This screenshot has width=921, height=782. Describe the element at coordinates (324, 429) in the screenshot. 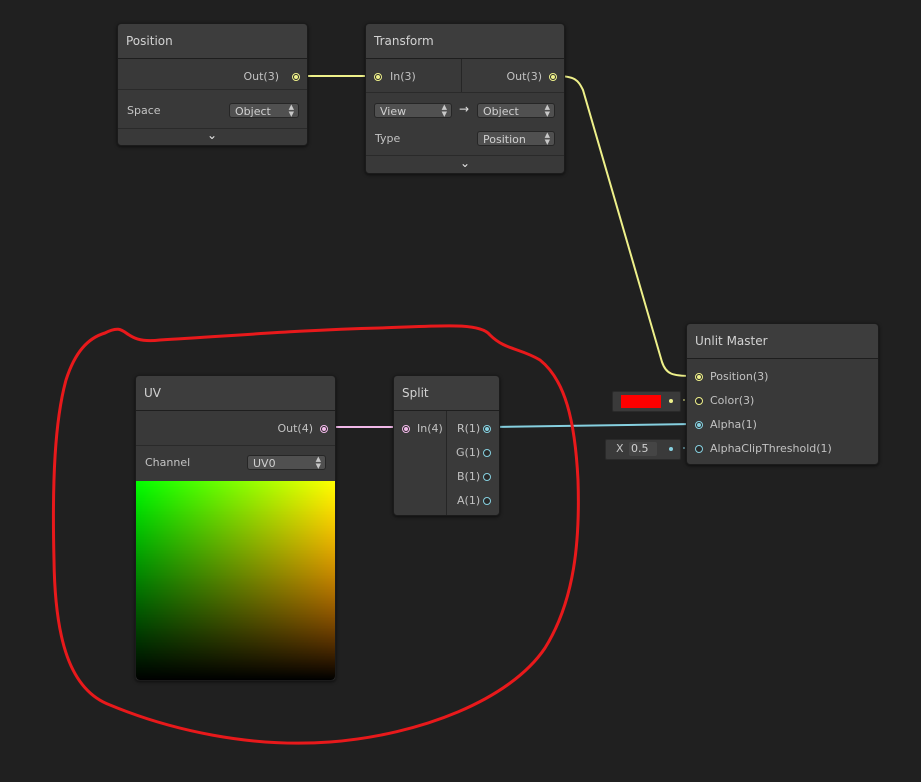

I see `uv-out-port` at that location.